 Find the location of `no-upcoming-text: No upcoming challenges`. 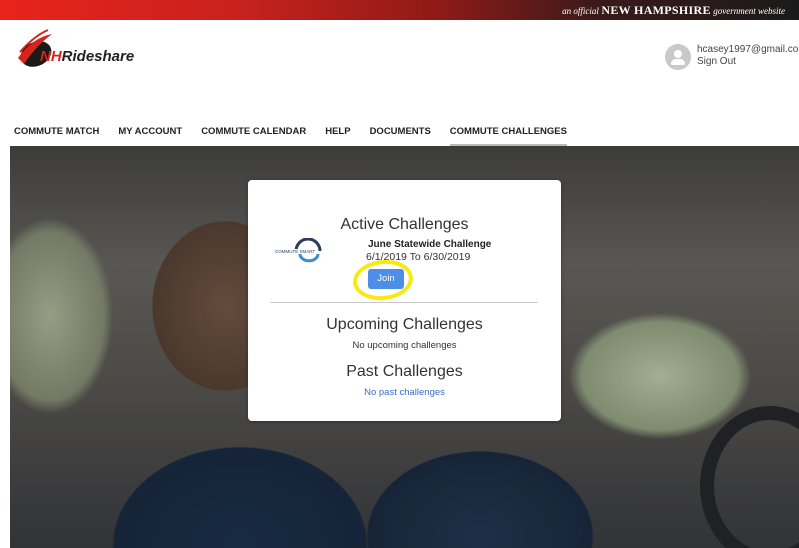

no-upcoming-text: No upcoming challenges is located at coordinates (404, 345).